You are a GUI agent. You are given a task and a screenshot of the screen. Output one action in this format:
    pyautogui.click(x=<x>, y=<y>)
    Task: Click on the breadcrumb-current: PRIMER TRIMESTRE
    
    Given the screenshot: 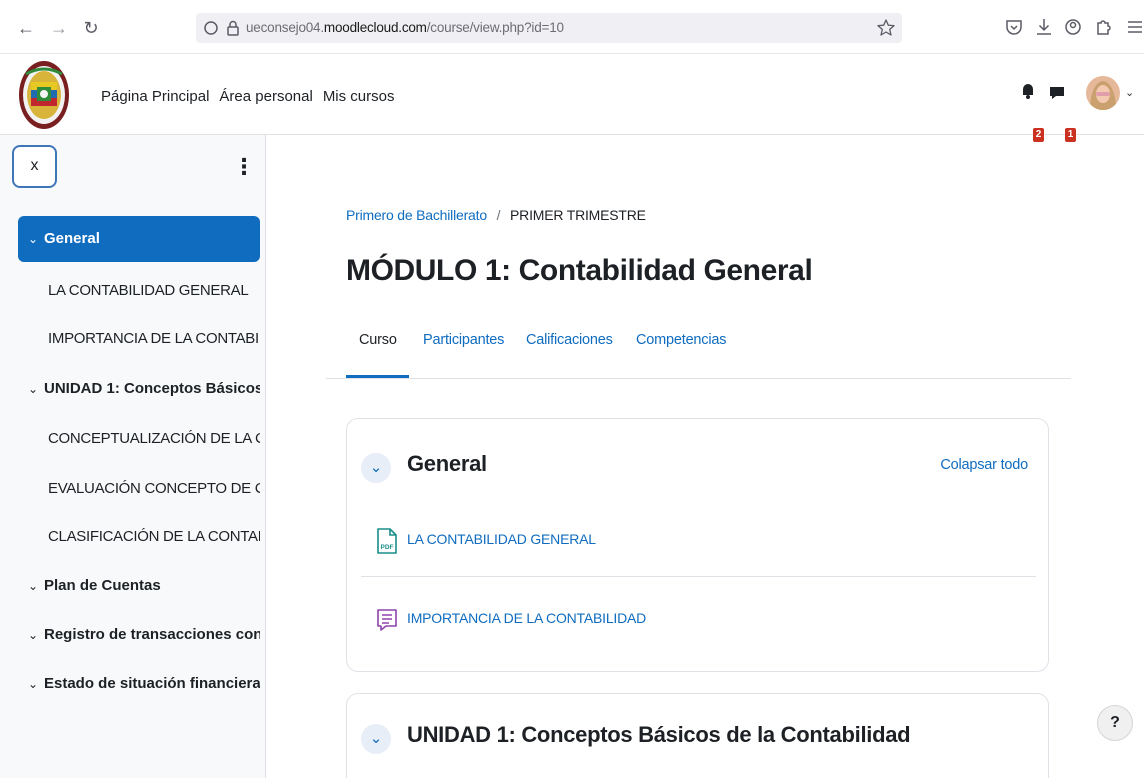 What is the action you would take?
    pyautogui.click(x=578, y=215)
    